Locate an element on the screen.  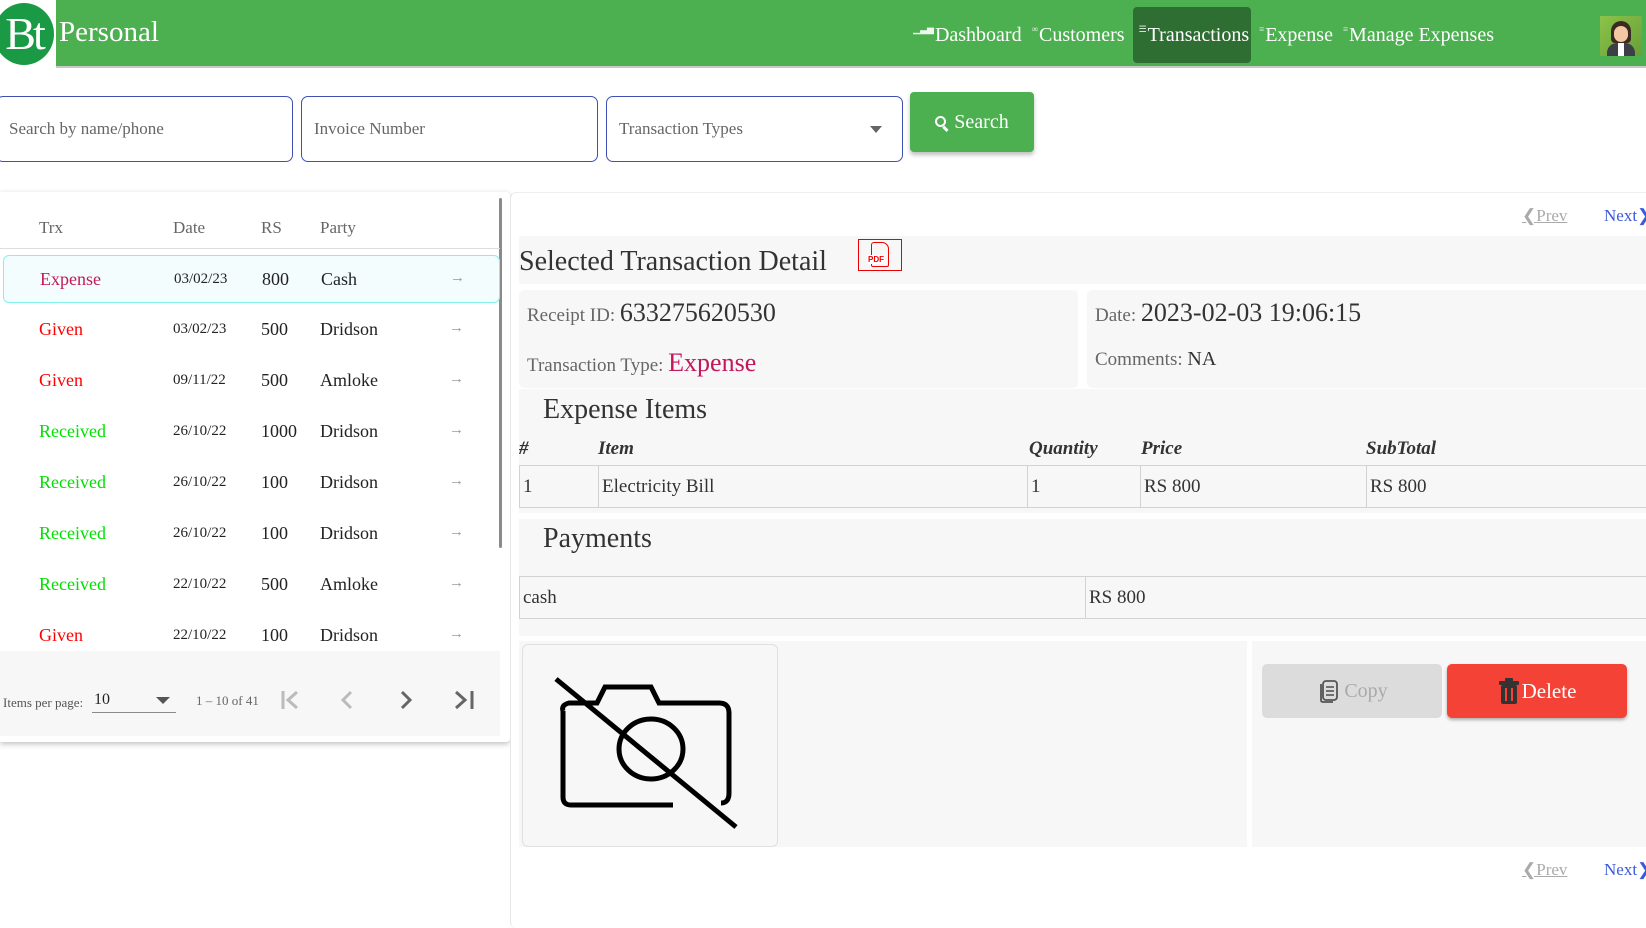
receipt-photo is located at coordinates (650, 745).